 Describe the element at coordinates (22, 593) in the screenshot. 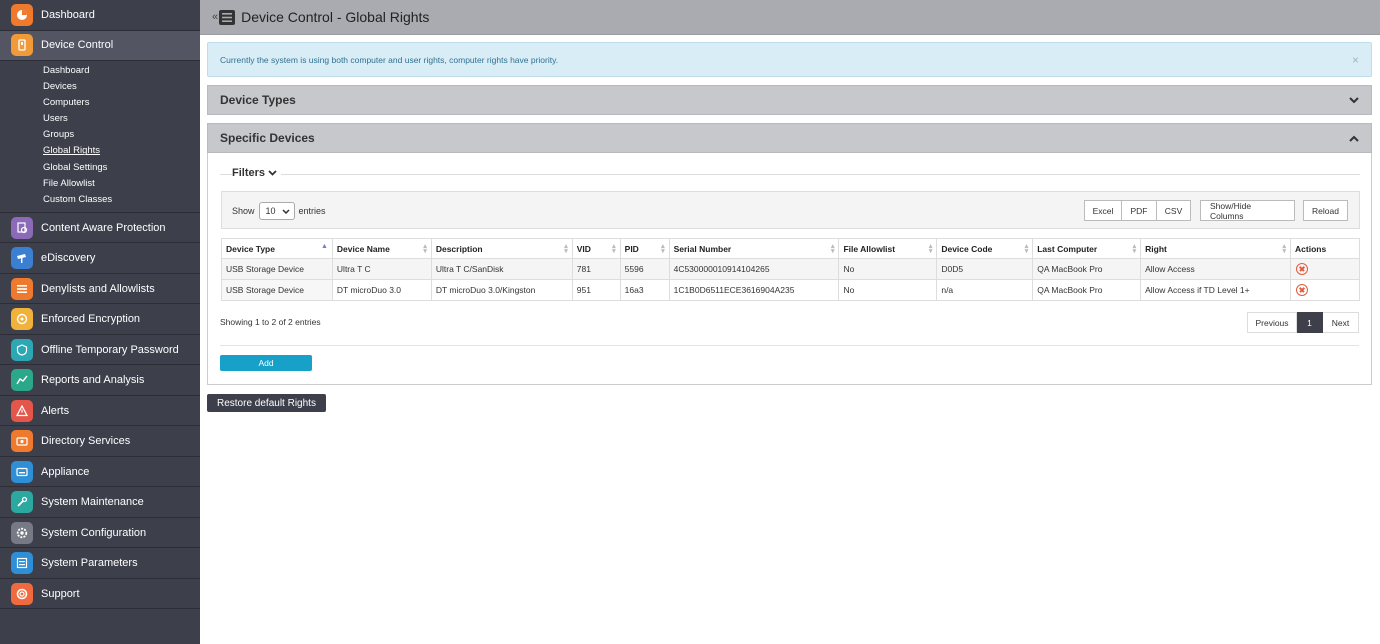

I see `support-icon` at that location.